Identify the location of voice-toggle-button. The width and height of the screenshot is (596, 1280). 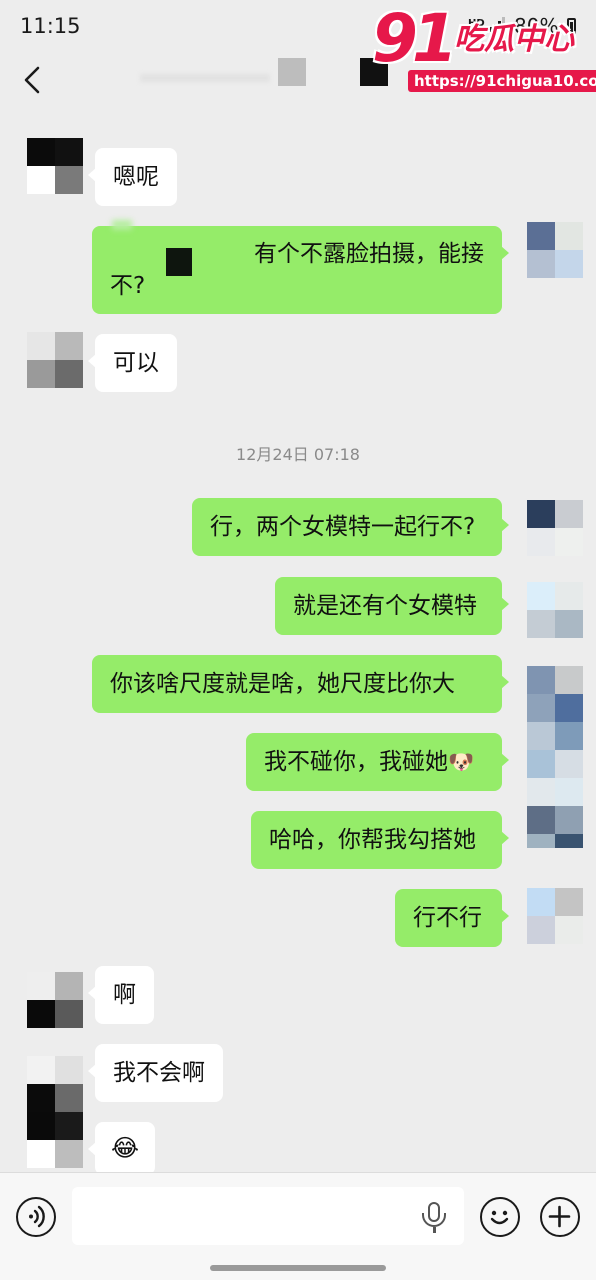
(36, 1217).